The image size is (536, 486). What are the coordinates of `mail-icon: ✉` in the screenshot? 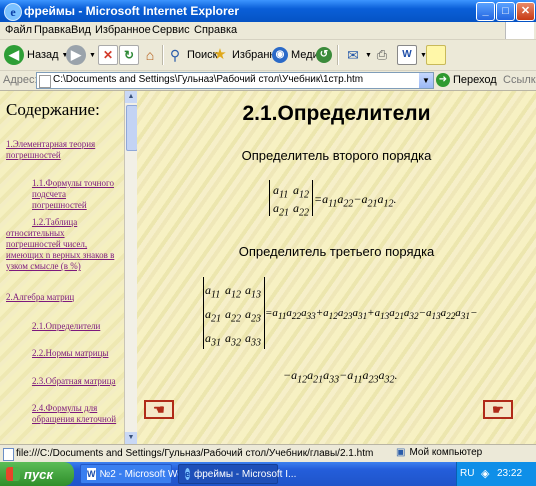 It's located at (353, 55).